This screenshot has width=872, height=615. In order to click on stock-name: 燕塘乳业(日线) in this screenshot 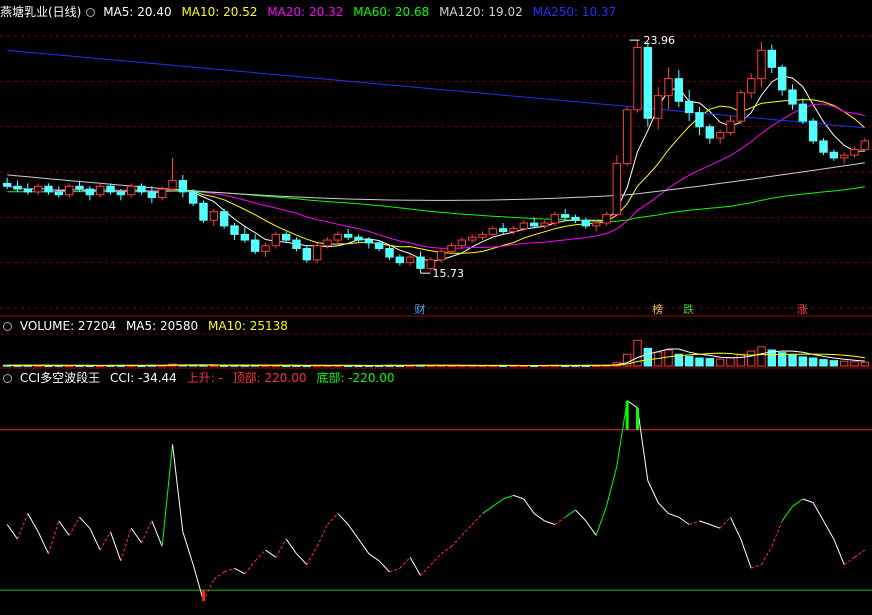, I will do `click(41, 12)`.